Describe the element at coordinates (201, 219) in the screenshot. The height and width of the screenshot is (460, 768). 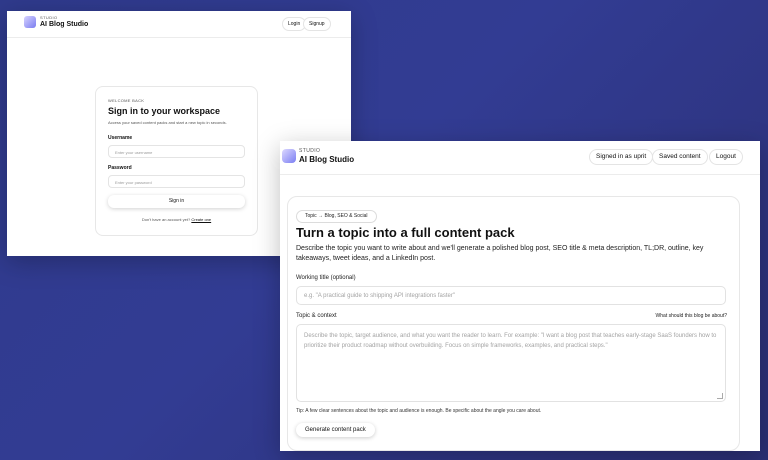
I see `create-account-link: Create one` at that location.